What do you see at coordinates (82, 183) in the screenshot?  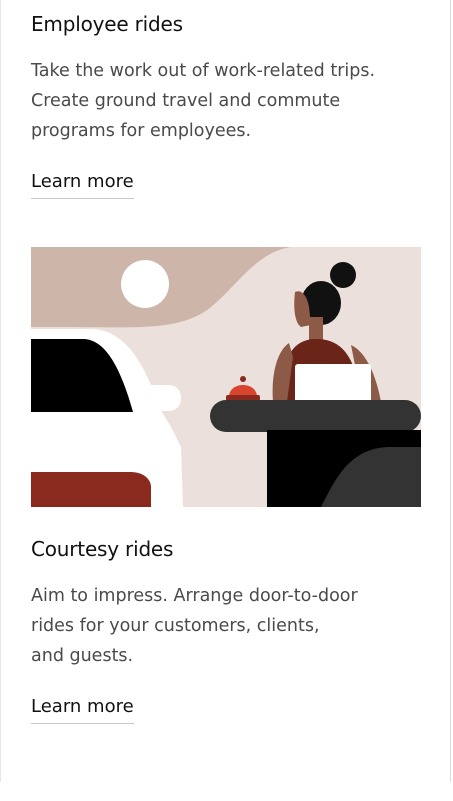 I see `employee-rides-learn-more-link: Learn more` at bounding box center [82, 183].